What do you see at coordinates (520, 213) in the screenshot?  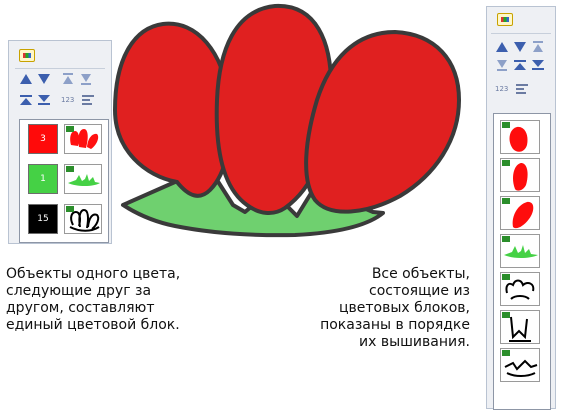 I see `petal-right-icon` at bounding box center [520, 213].